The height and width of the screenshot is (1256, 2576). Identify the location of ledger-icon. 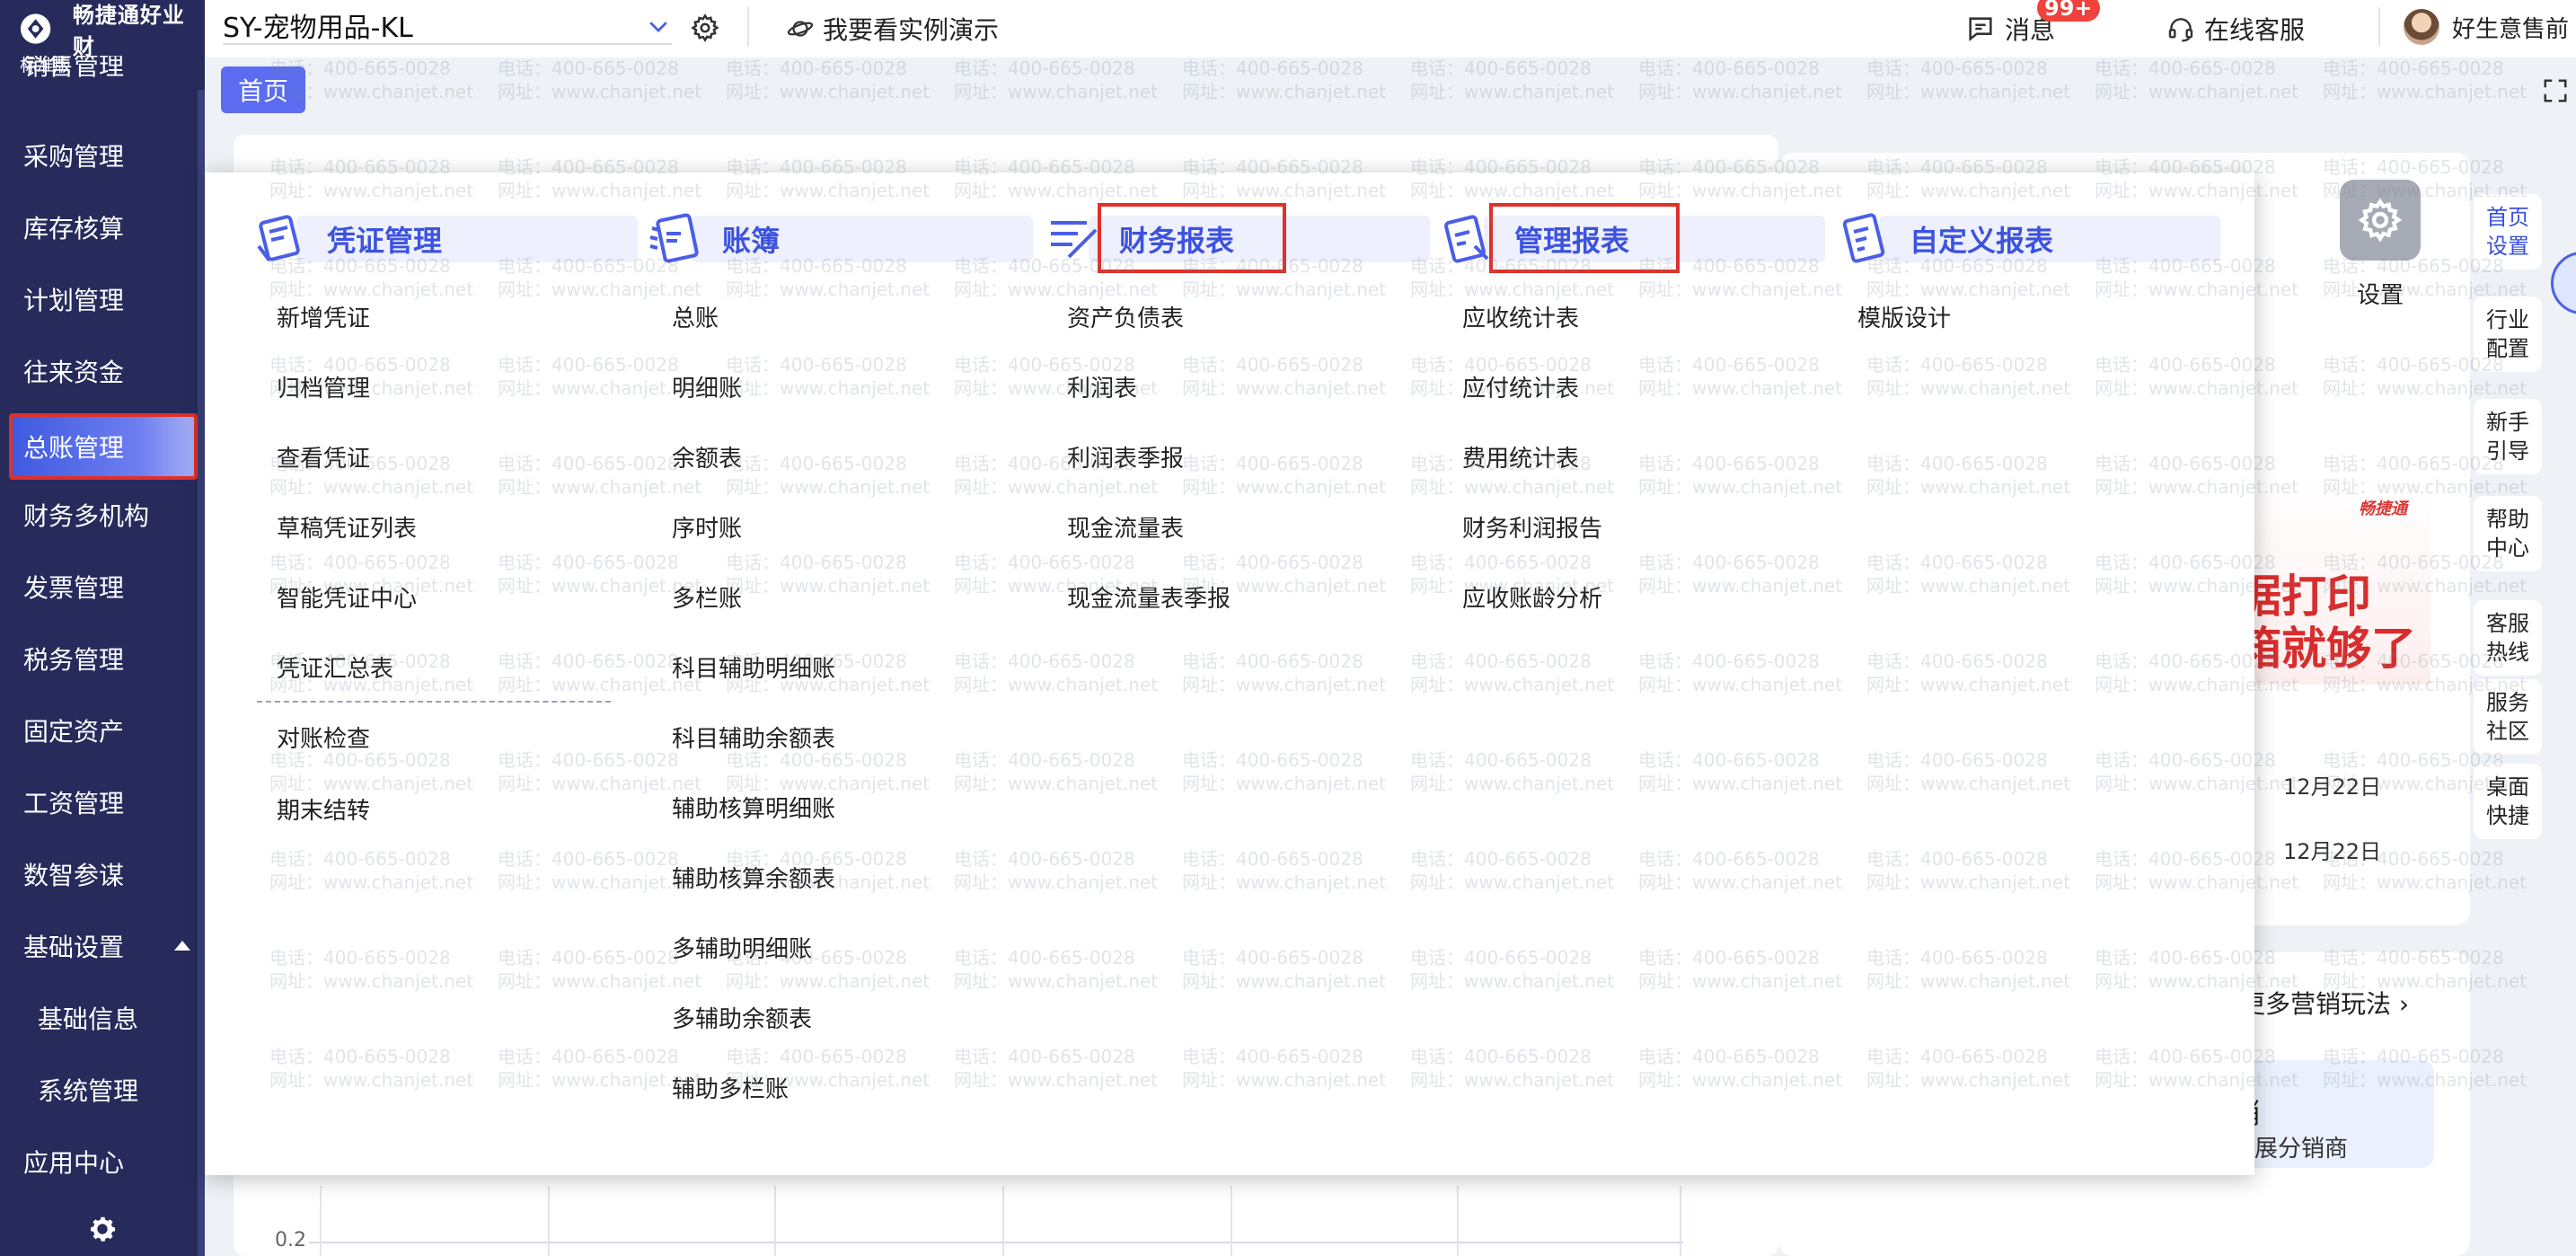
(674, 238).